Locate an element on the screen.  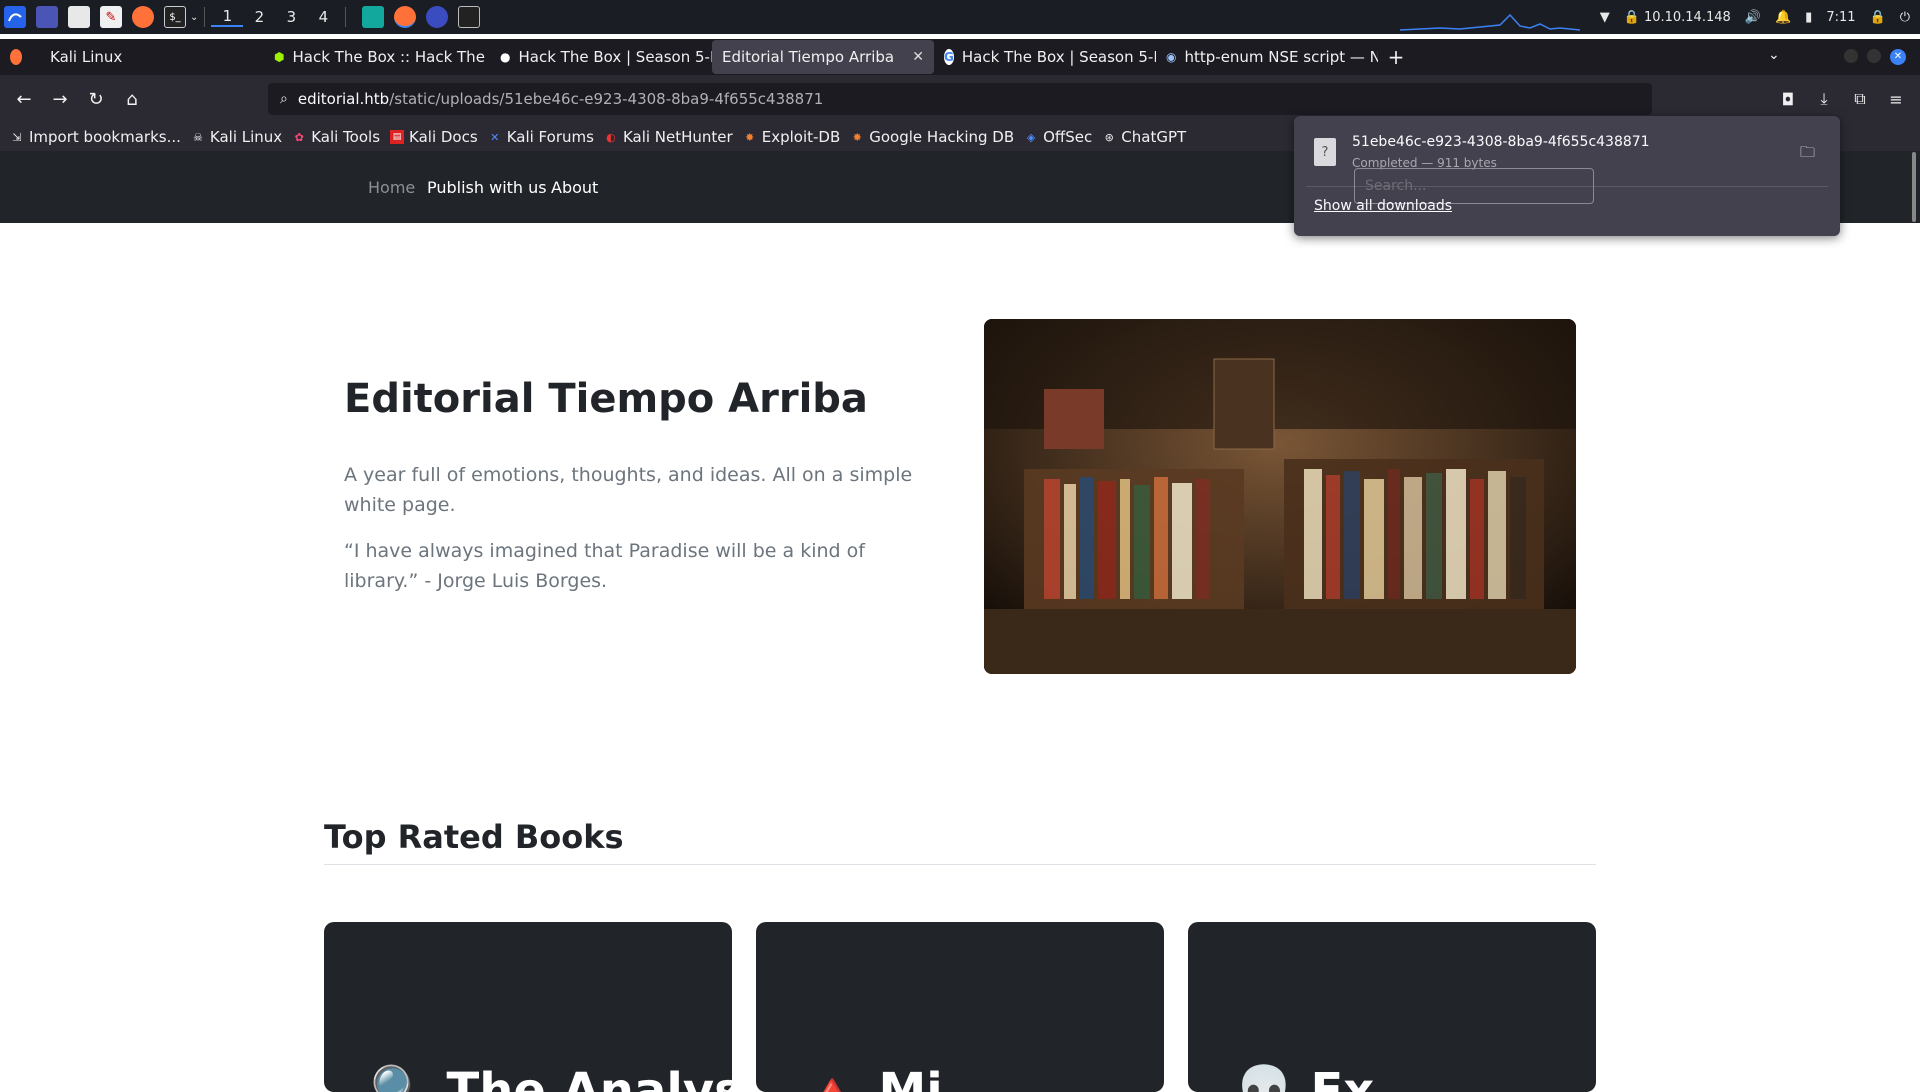
power-icon: ⏻ is located at coordinates (1905, 17).